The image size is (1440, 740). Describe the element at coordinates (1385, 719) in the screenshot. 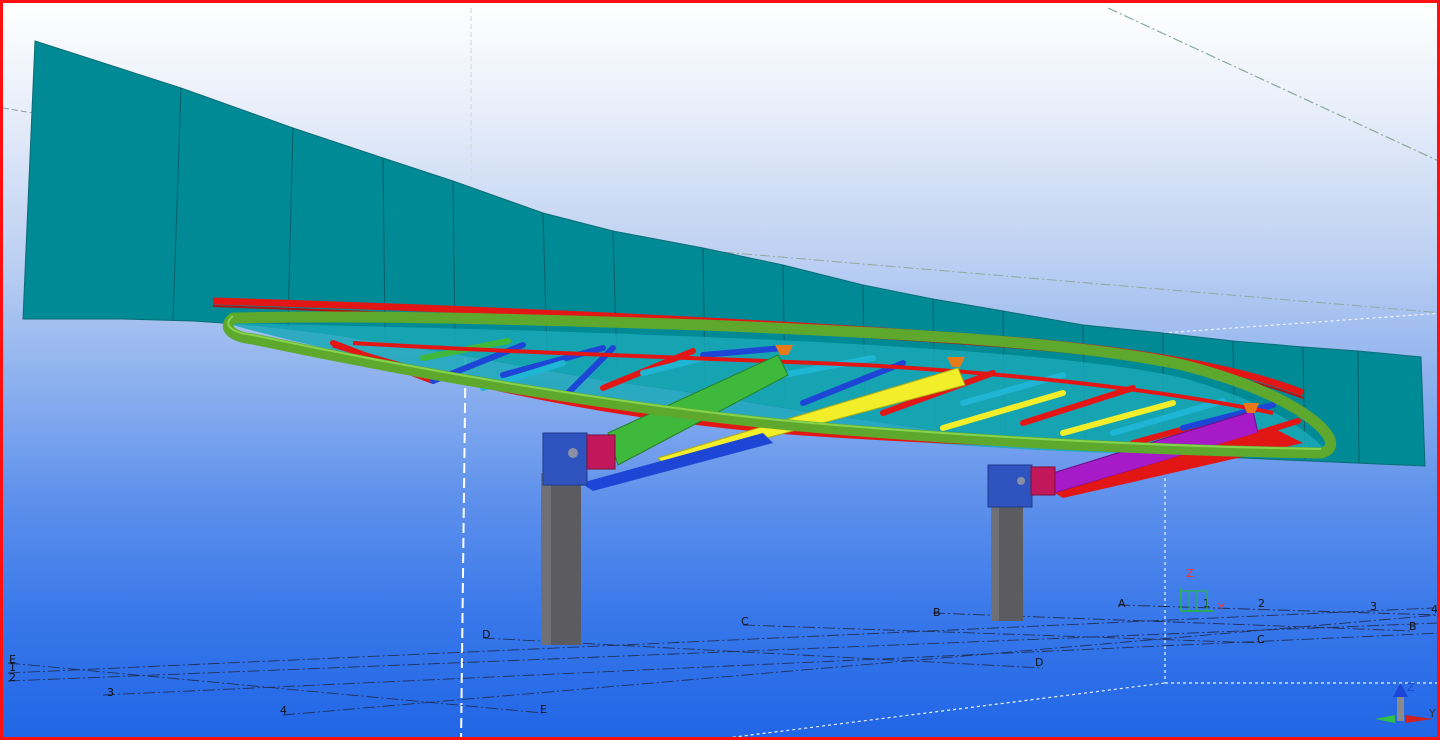

I see `gizmo-x-arrow` at that location.